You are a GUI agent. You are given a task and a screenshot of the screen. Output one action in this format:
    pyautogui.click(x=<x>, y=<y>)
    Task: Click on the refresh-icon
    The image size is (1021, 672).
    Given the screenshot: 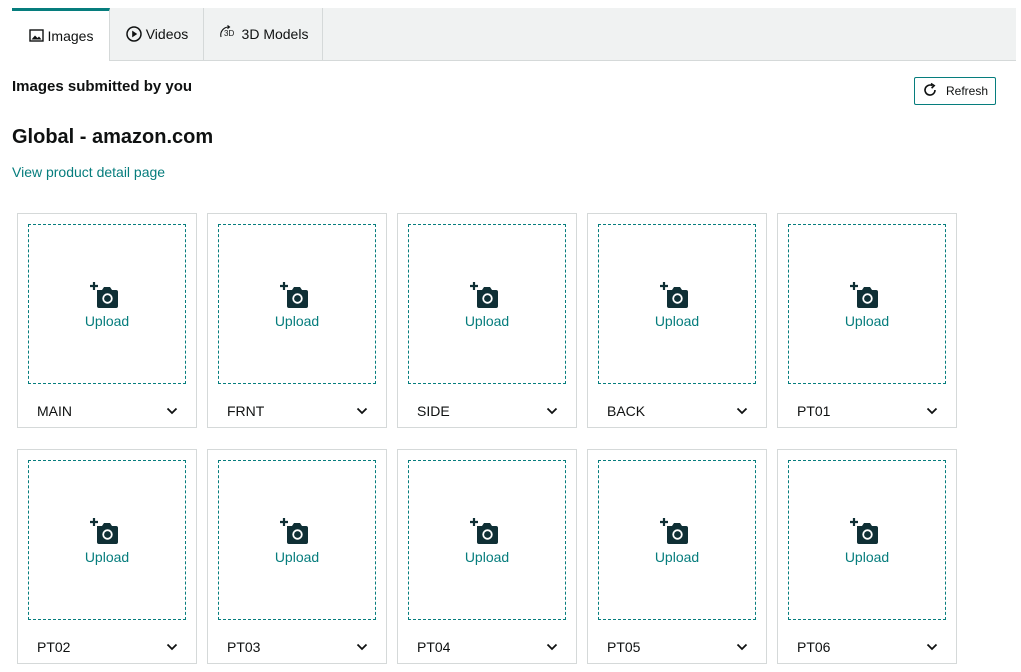 What is the action you would take?
    pyautogui.click(x=930, y=91)
    